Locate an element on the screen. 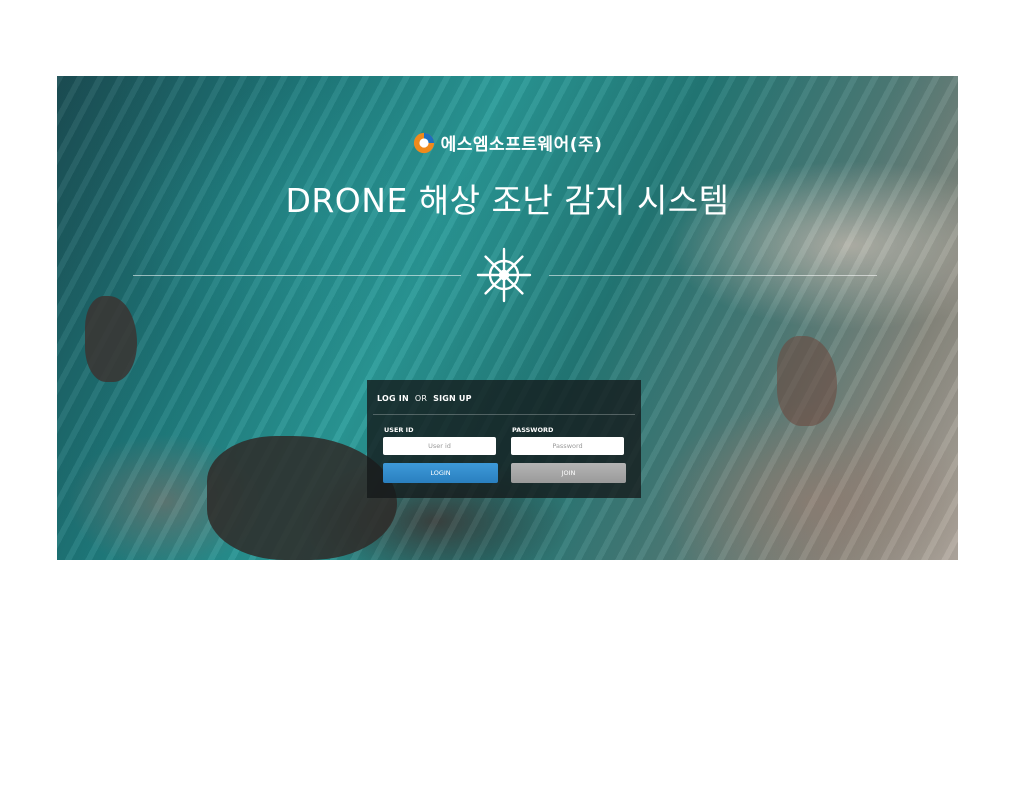 Image resolution: width=1016 pixels, height=807 pixels. user-id-label: USER ID is located at coordinates (399, 430).